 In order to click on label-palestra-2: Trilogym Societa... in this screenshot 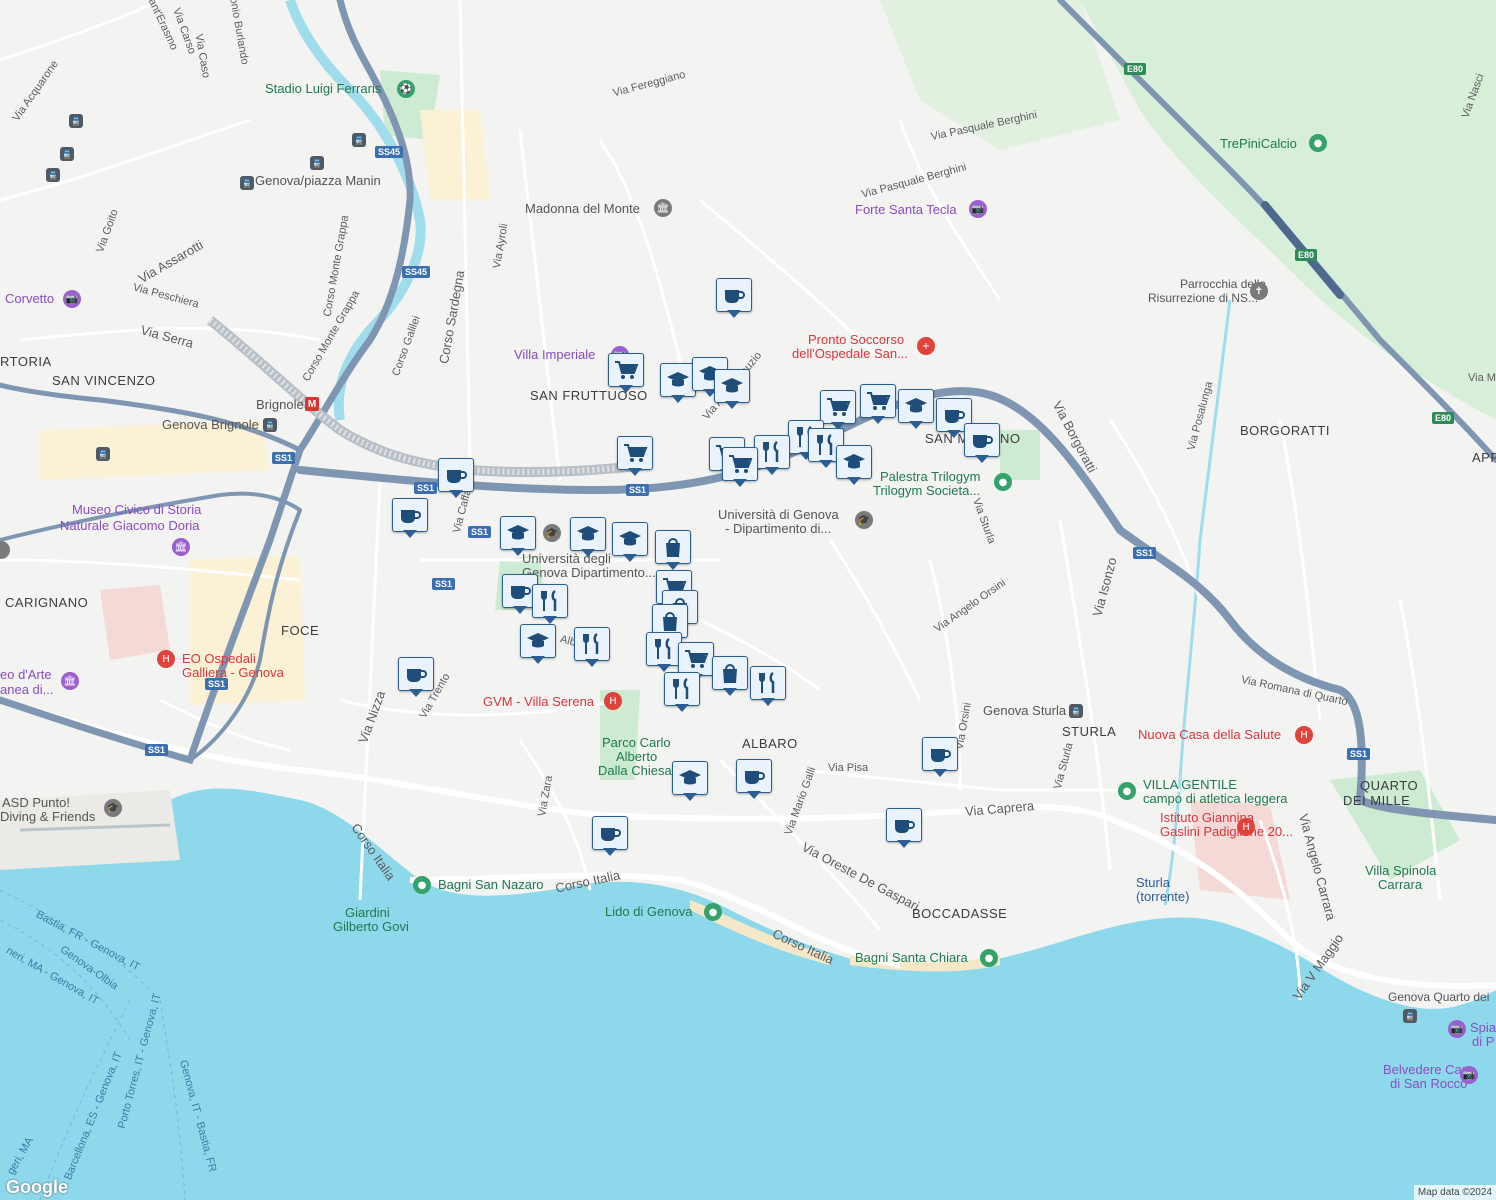, I will do `click(927, 490)`.